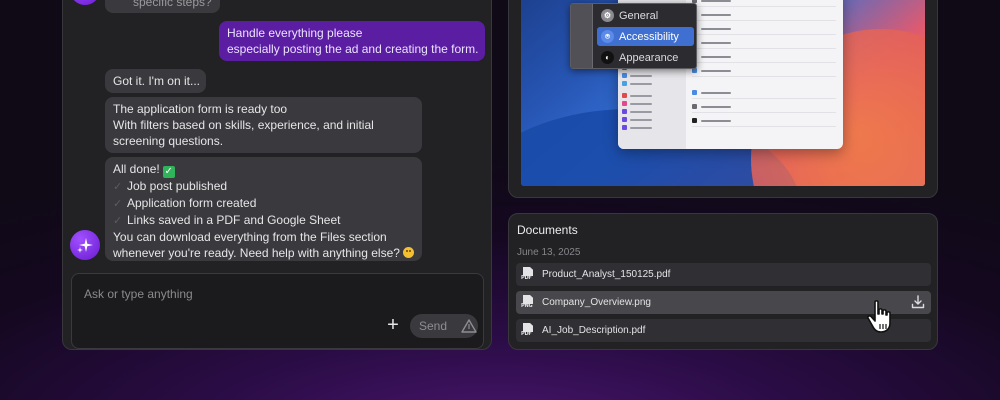 The width and height of the screenshot is (1000, 400). Describe the element at coordinates (295, 33) in the screenshot. I see `message-line: Handle everything please` at that location.